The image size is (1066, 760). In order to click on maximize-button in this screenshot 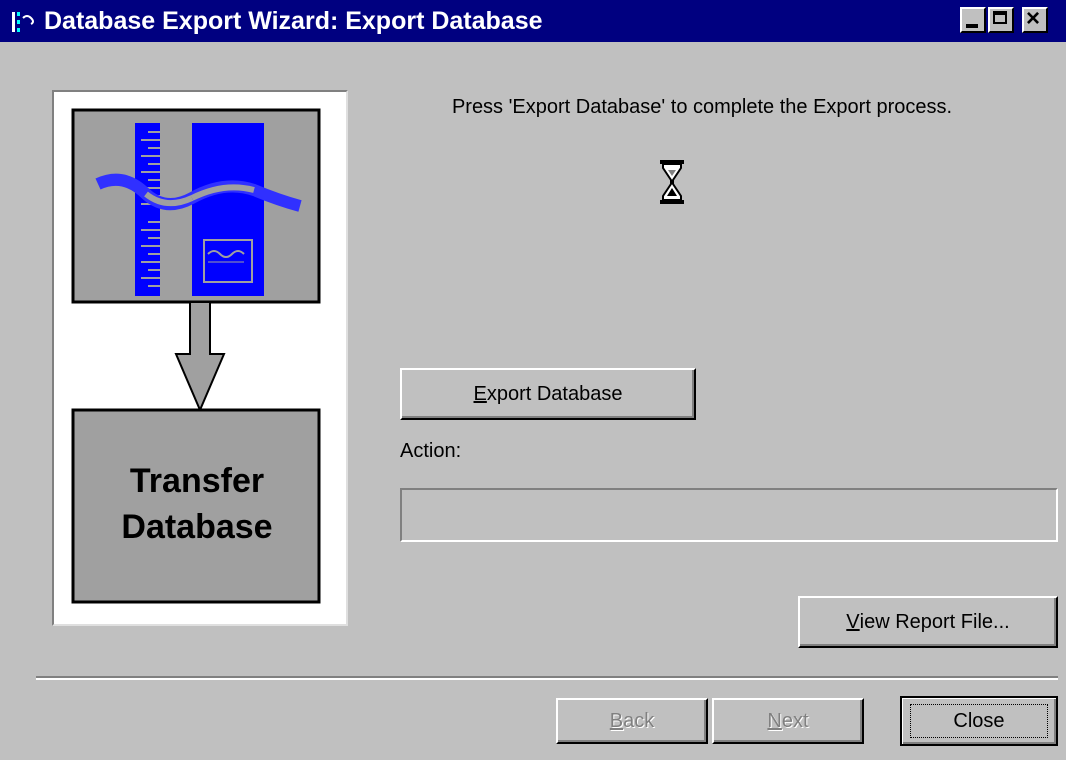, I will do `click(1001, 20)`.